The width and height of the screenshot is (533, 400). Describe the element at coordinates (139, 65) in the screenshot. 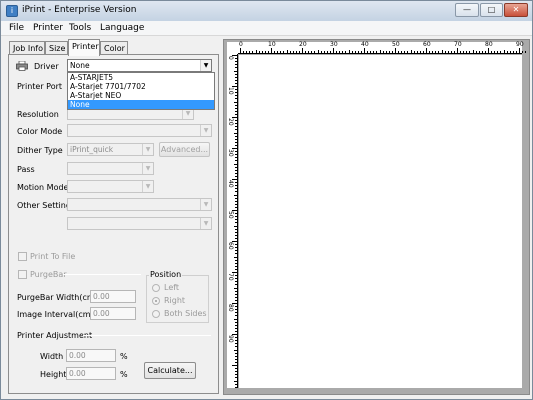

I see `driver-select: None ▼` at that location.